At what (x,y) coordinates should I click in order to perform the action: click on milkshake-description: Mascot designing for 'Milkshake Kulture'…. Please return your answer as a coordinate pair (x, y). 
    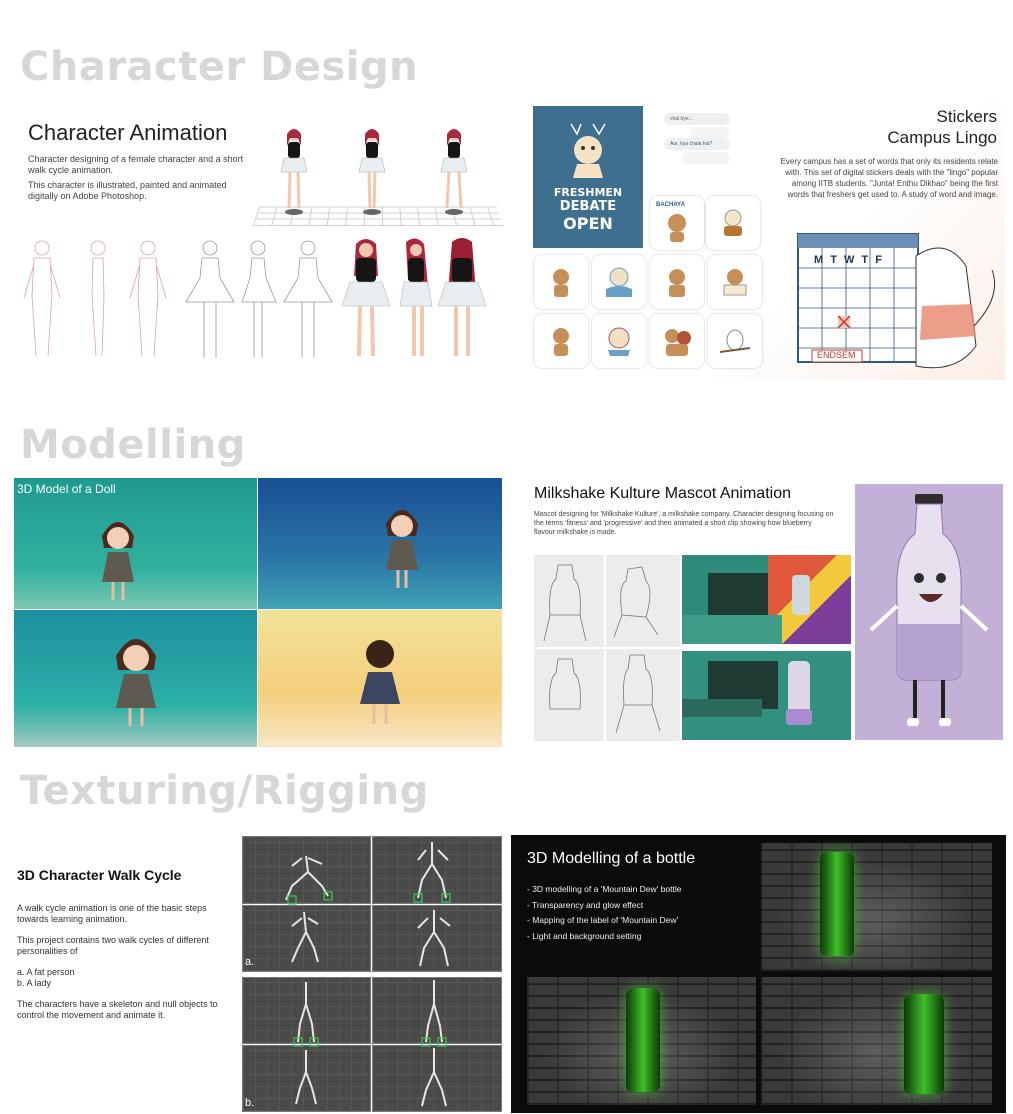
    Looking at the image, I should click on (684, 523).